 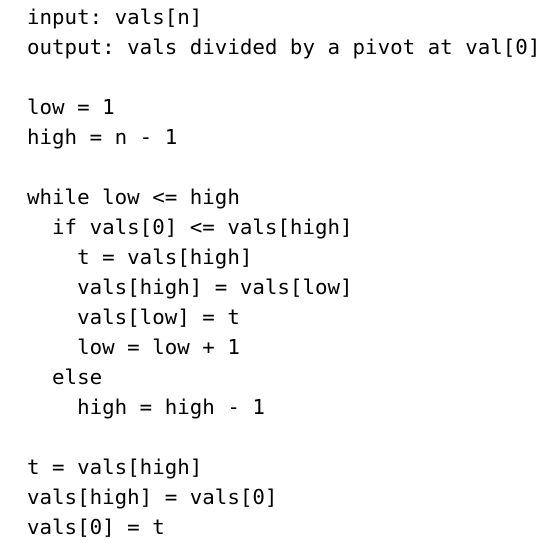 What do you see at coordinates (133, 317) in the screenshot?
I see `code-line: vals[low] = t` at bounding box center [133, 317].